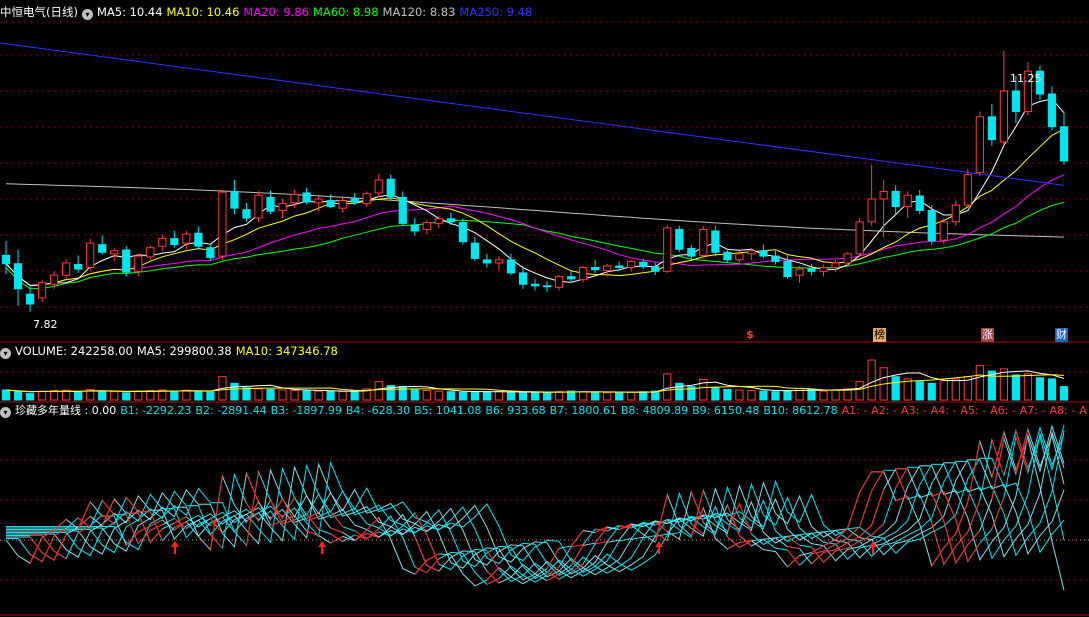 This screenshot has height=617, width=1089. Describe the element at coordinates (973, 410) in the screenshot. I see `a5-label: A5: -` at that location.